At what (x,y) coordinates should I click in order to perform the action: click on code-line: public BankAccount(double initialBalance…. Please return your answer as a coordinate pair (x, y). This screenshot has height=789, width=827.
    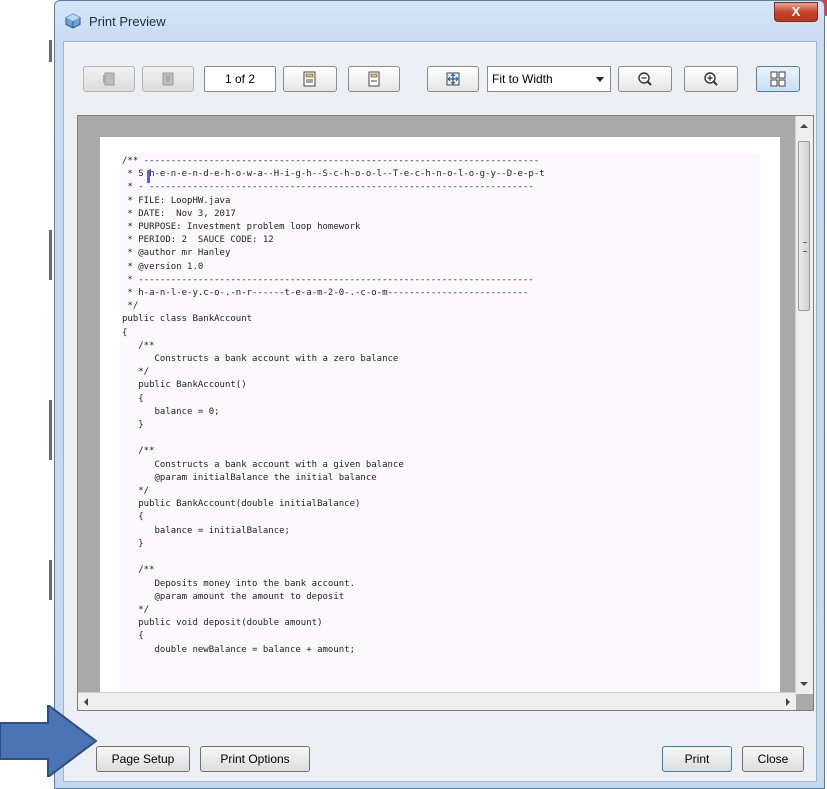
    Looking at the image, I should click on (249, 504).